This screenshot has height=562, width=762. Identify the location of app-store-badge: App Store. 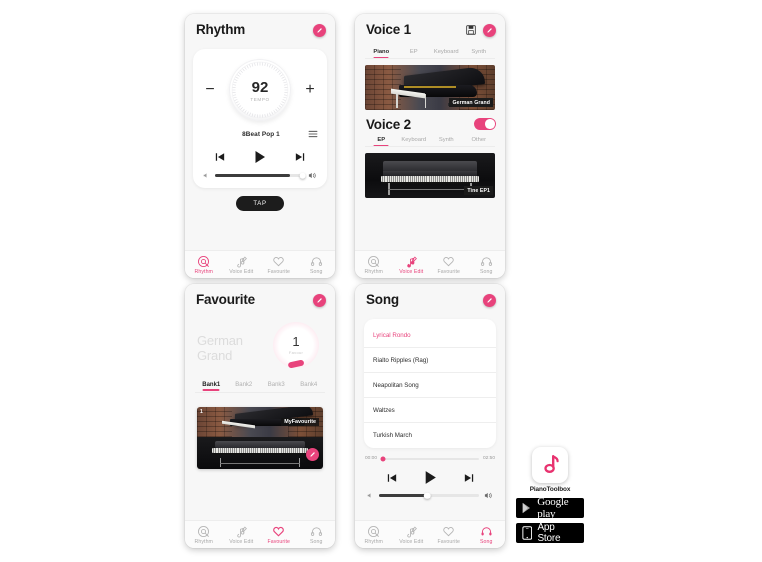
(550, 533).